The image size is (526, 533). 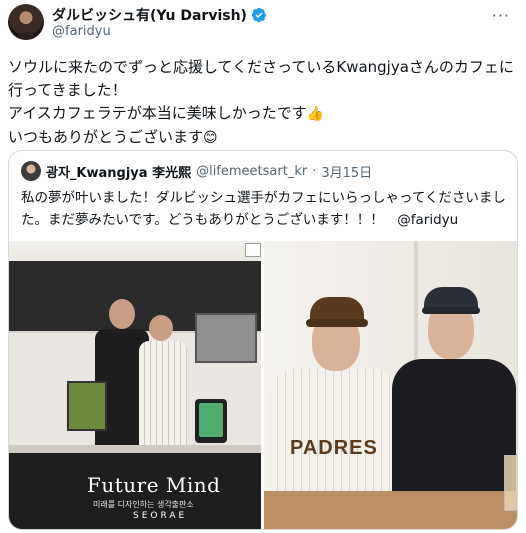 What do you see at coordinates (87, 406) in the screenshot?
I see `menu-board` at bounding box center [87, 406].